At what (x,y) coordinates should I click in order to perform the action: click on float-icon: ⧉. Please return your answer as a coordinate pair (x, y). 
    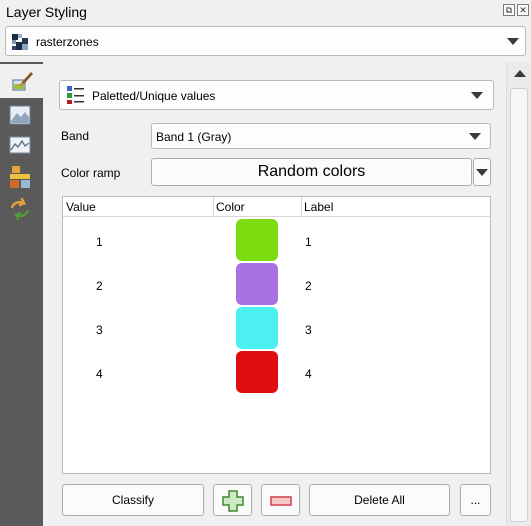
    Looking at the image, I should click on (509, 10).